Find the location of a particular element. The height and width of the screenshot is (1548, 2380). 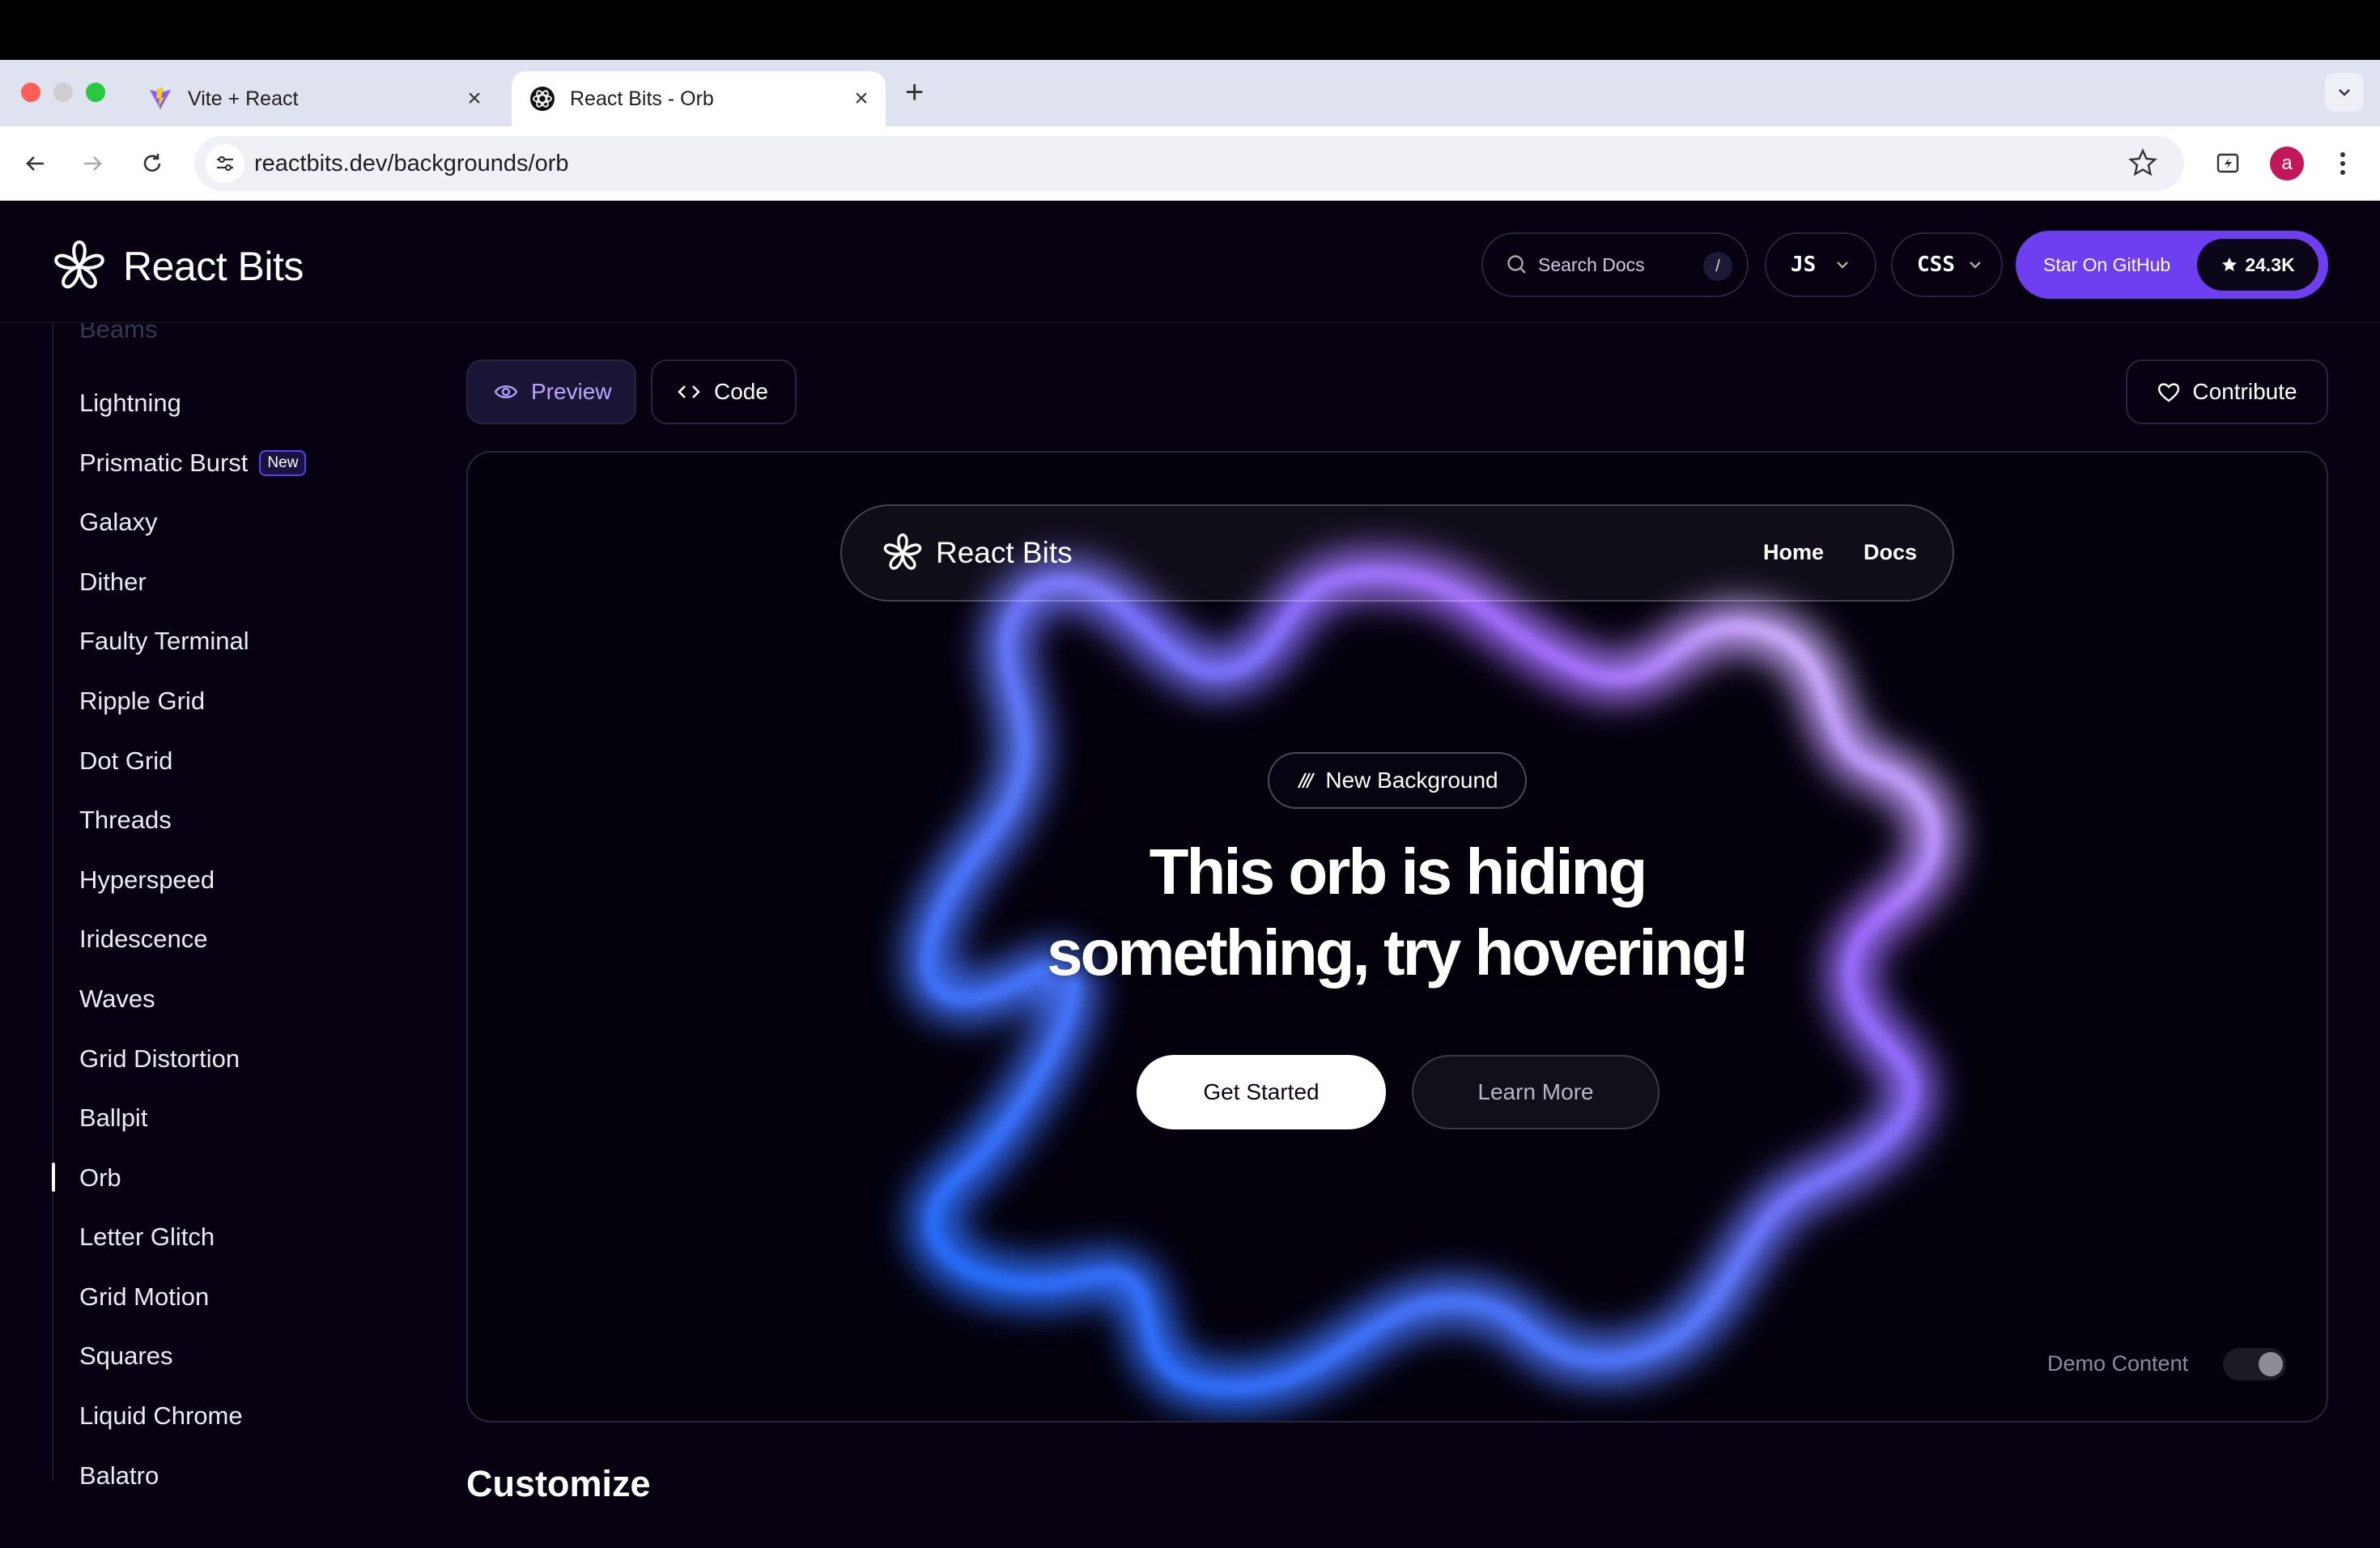

profile-avatar: a is located at coordinates (2287, 164).